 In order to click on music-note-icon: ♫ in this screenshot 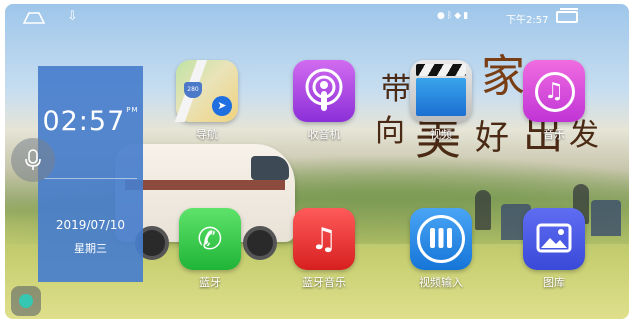, I will do `click(554, 91)`.